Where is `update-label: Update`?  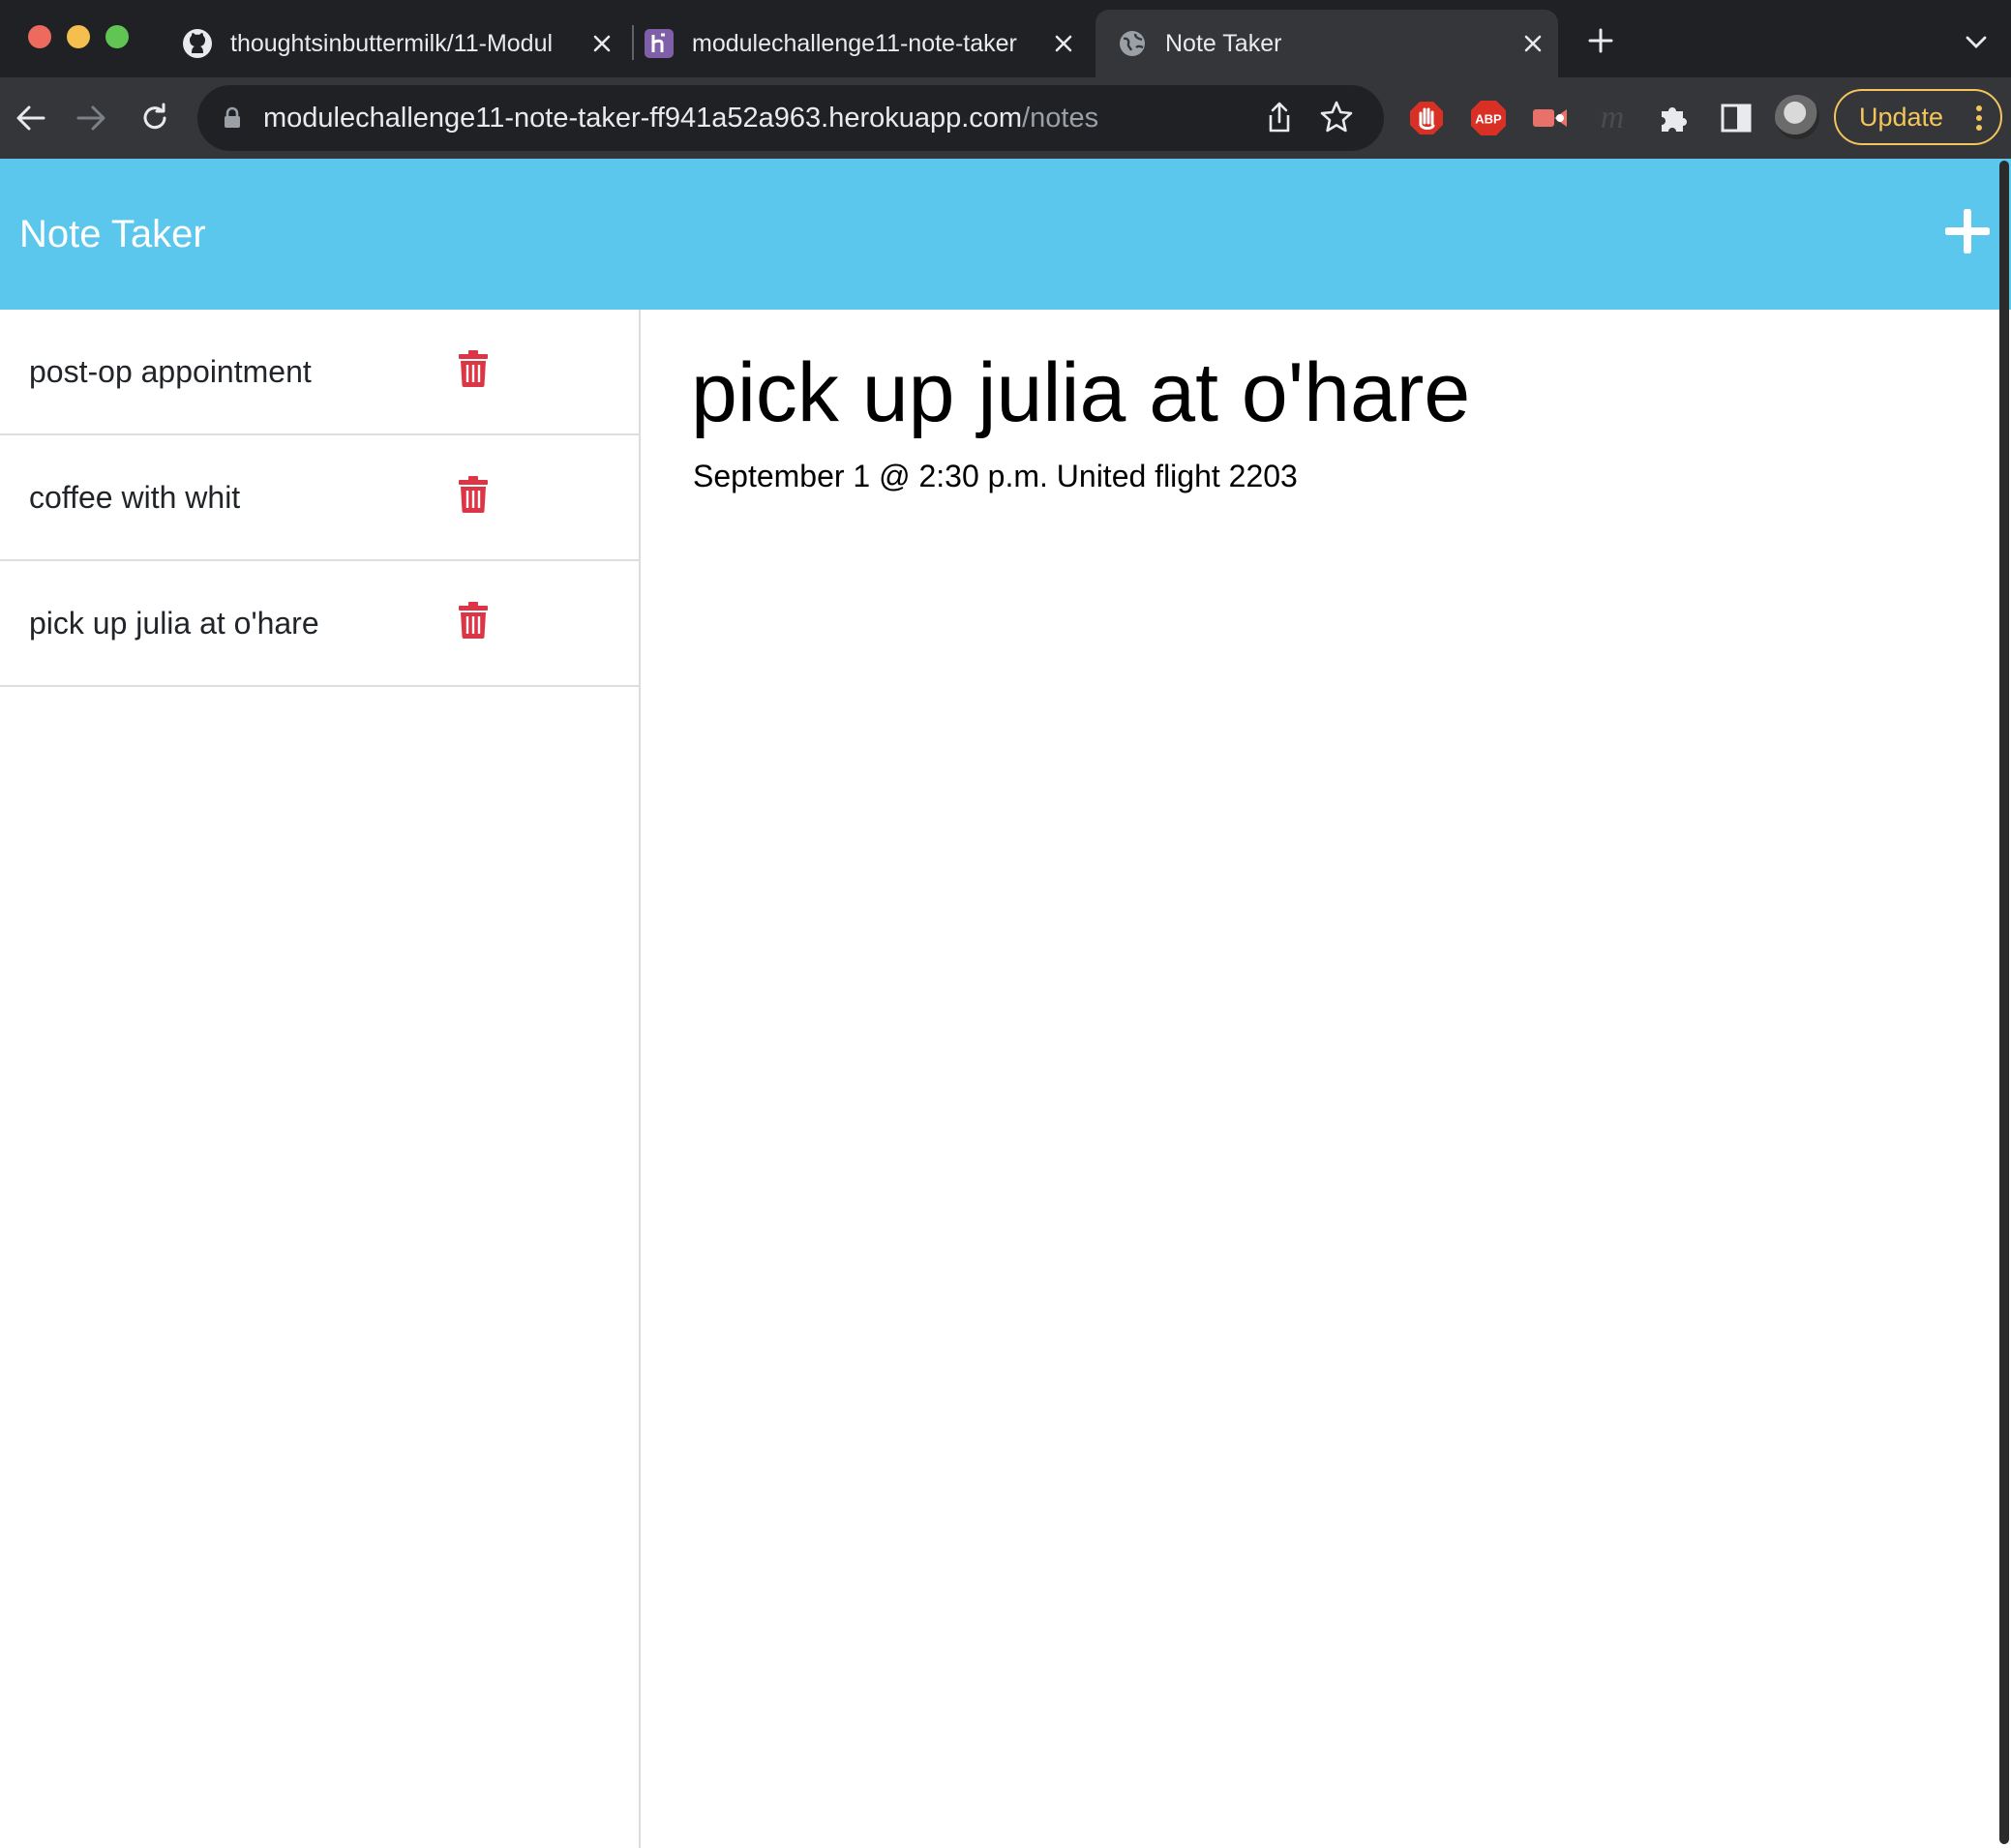 update-label: Update is located at coordinates (1901, 117).